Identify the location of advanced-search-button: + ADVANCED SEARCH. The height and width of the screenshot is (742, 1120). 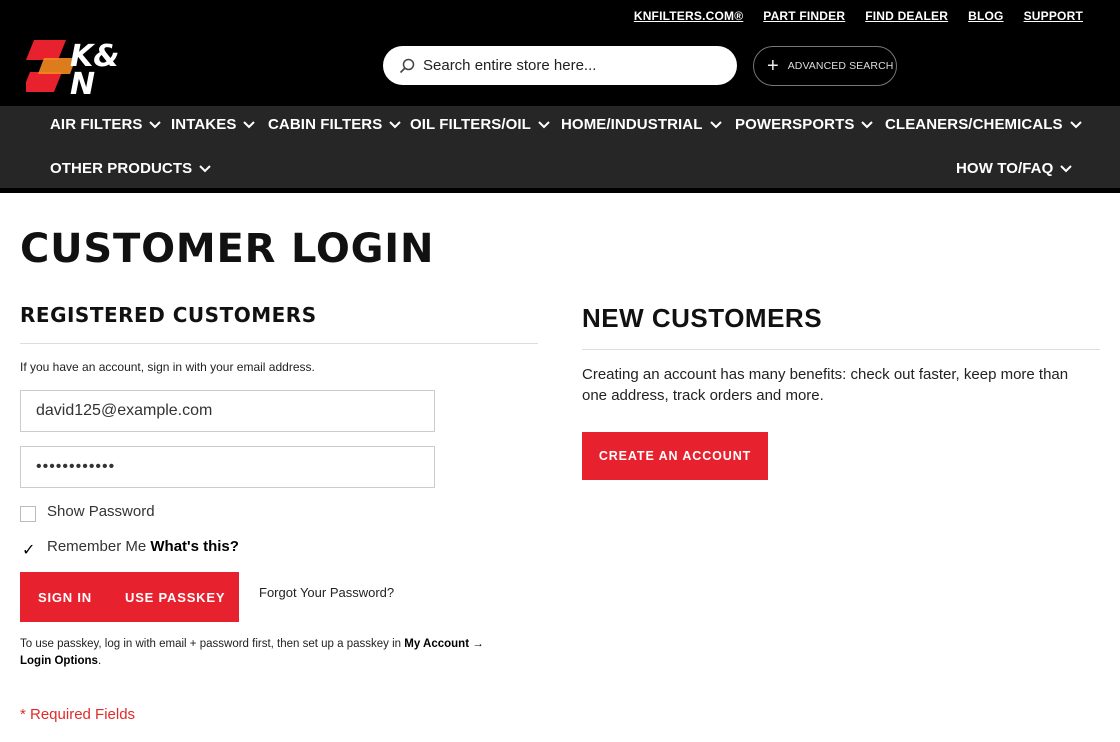
(825, 66).